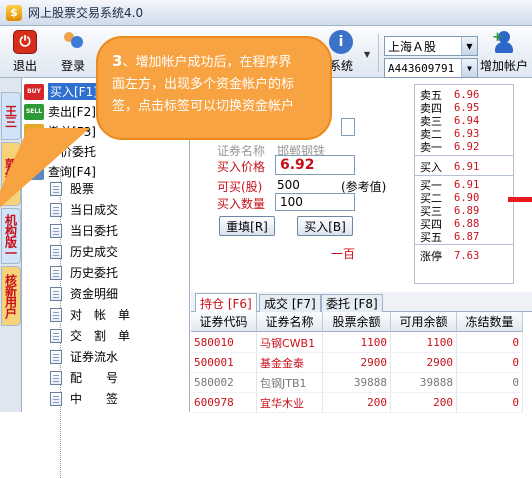  What do you see at coordinates (290, 303) in the screenshot?
I see `tab-trades: 成交 [F7]` at bounding box center [290, 303].